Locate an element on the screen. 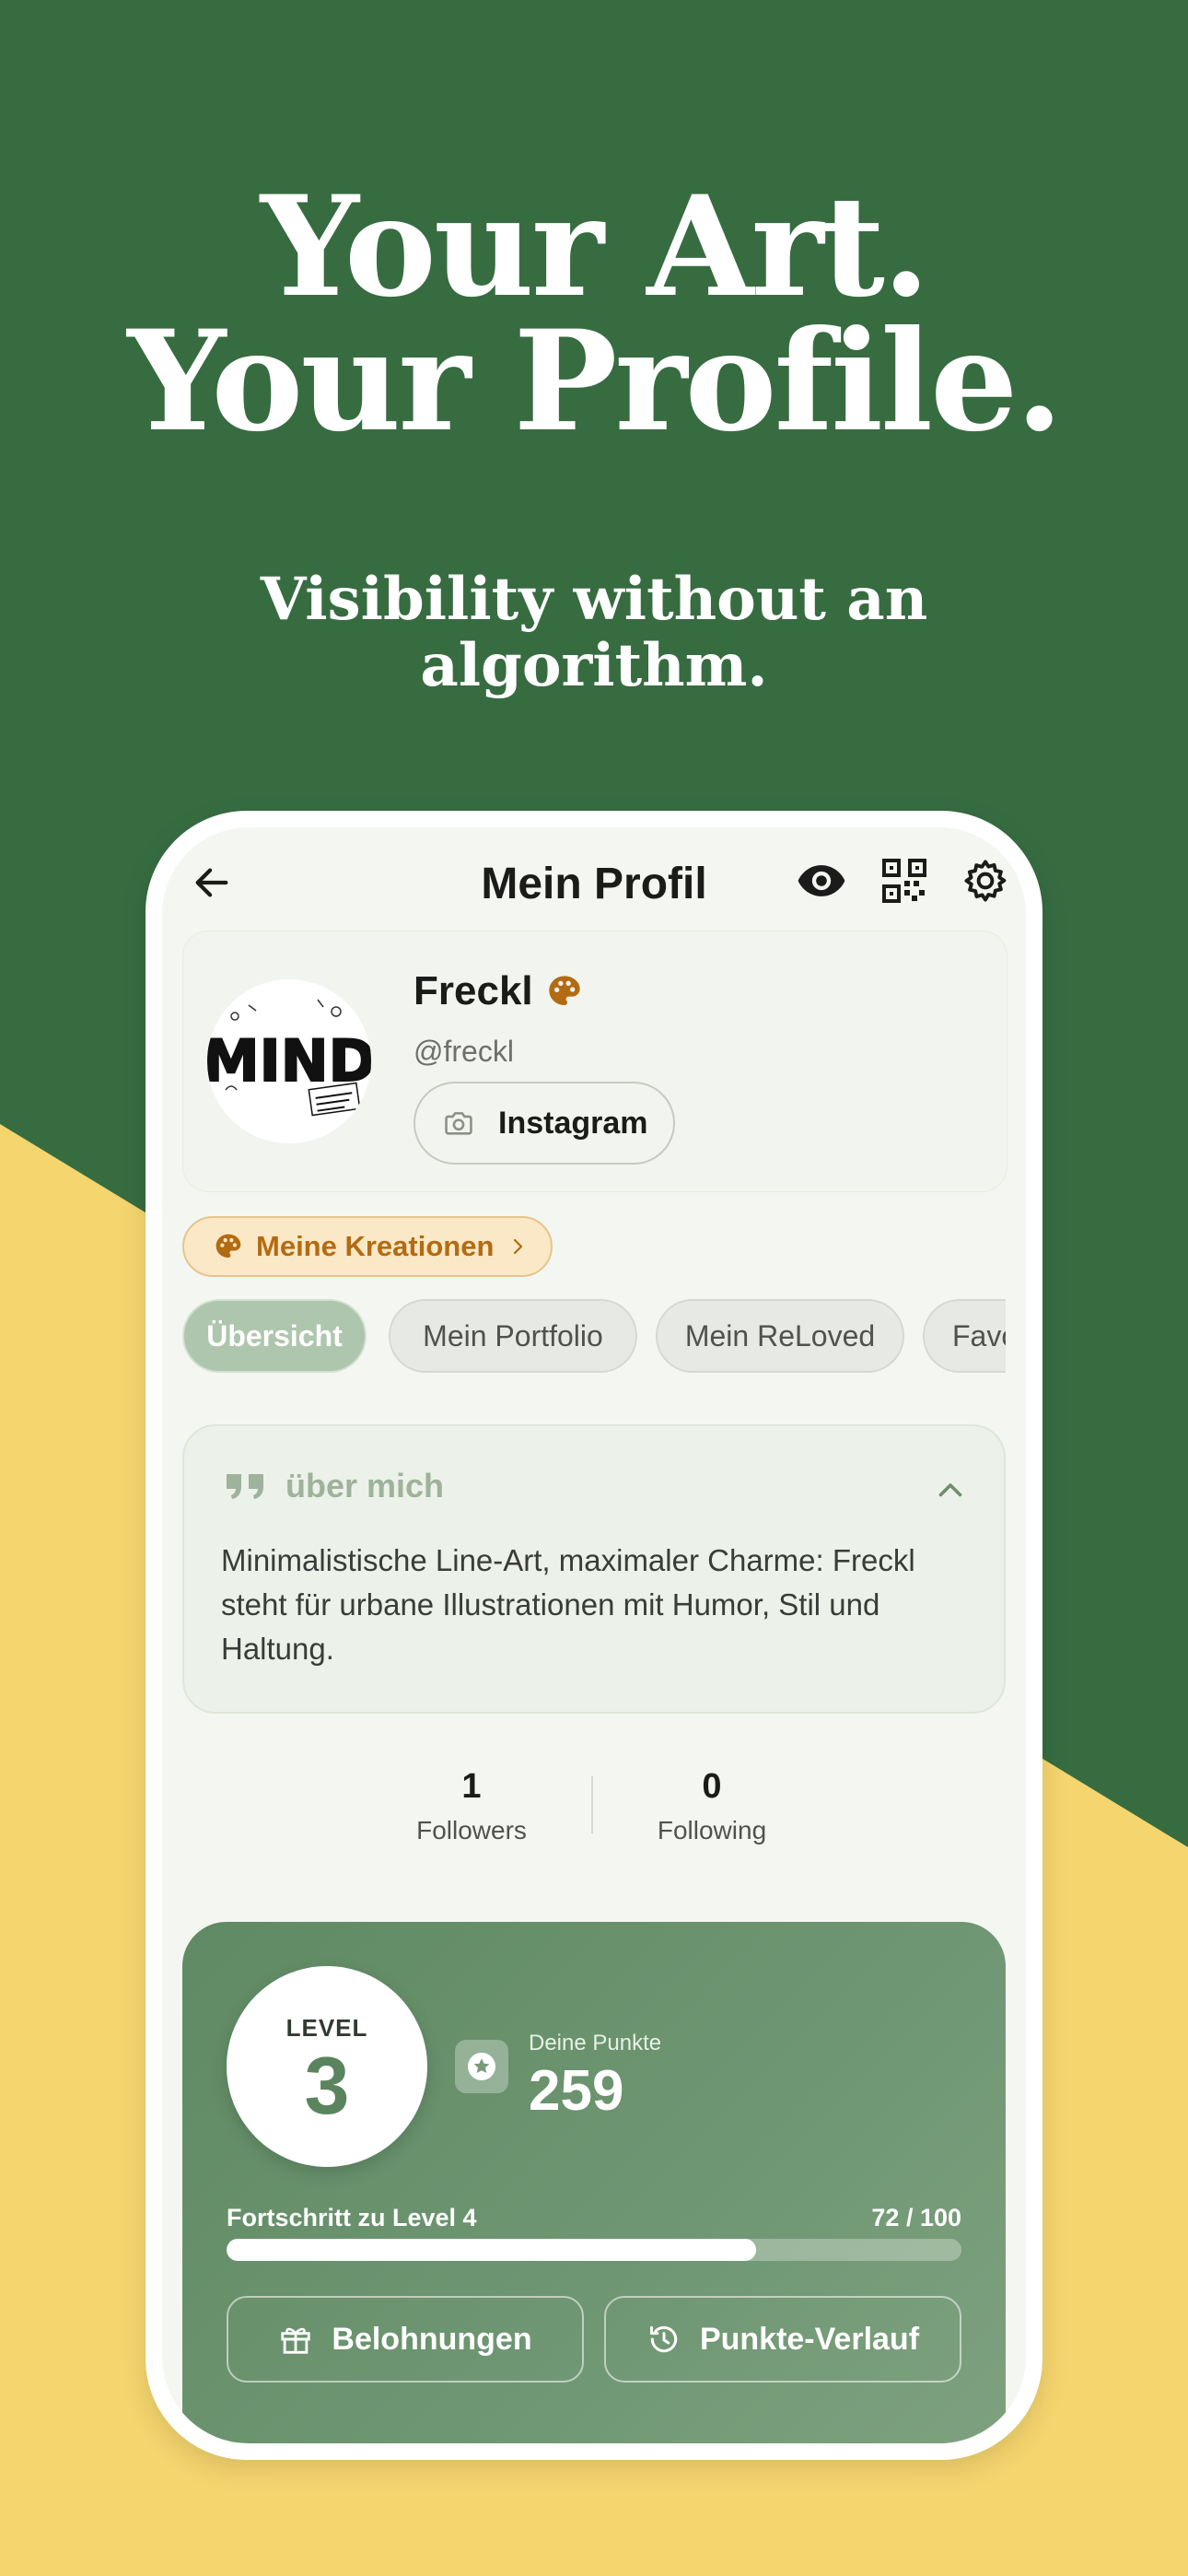  following-stat: 0 Following is located at coordinates (712, 1806).